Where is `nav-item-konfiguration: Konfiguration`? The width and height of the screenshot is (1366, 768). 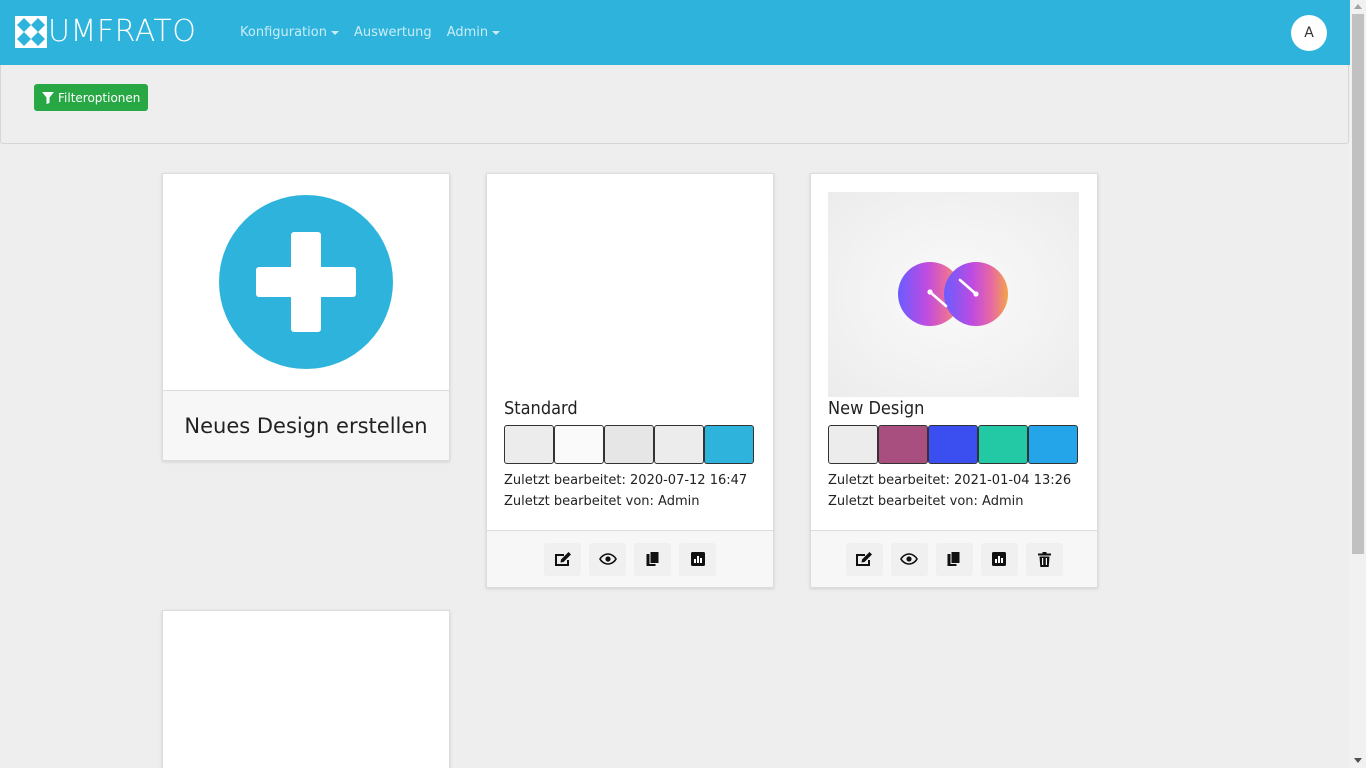 nav-item-konfiguration: Konfiguration is located at coordinates (289, 32).